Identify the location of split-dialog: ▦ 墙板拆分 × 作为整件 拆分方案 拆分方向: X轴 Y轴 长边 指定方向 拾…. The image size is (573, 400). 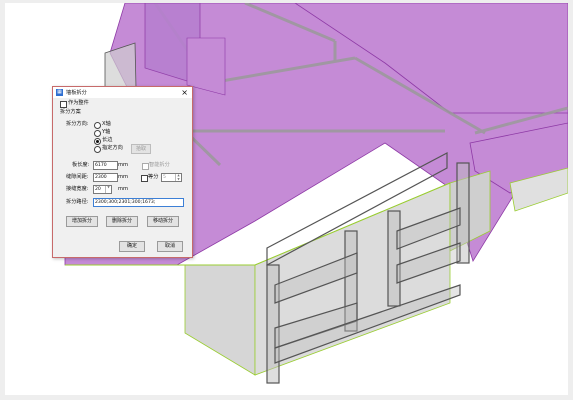
(122, 172).